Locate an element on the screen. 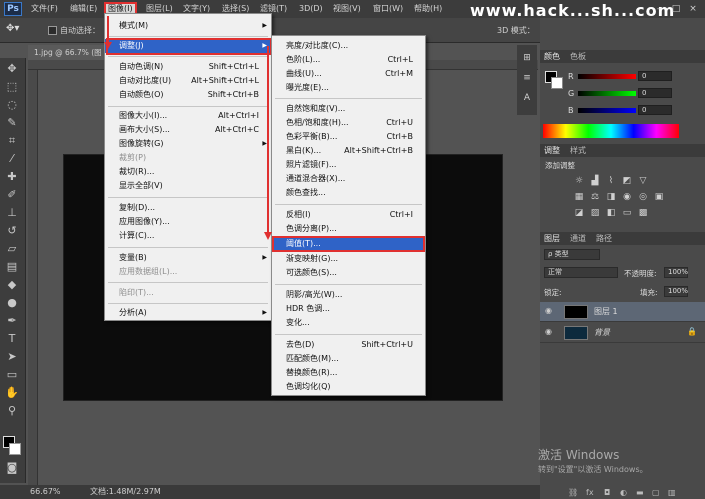 The width and height of the screenshot is (705, 499). curves-icon: ⌇ is located at coordinates (611, 181).